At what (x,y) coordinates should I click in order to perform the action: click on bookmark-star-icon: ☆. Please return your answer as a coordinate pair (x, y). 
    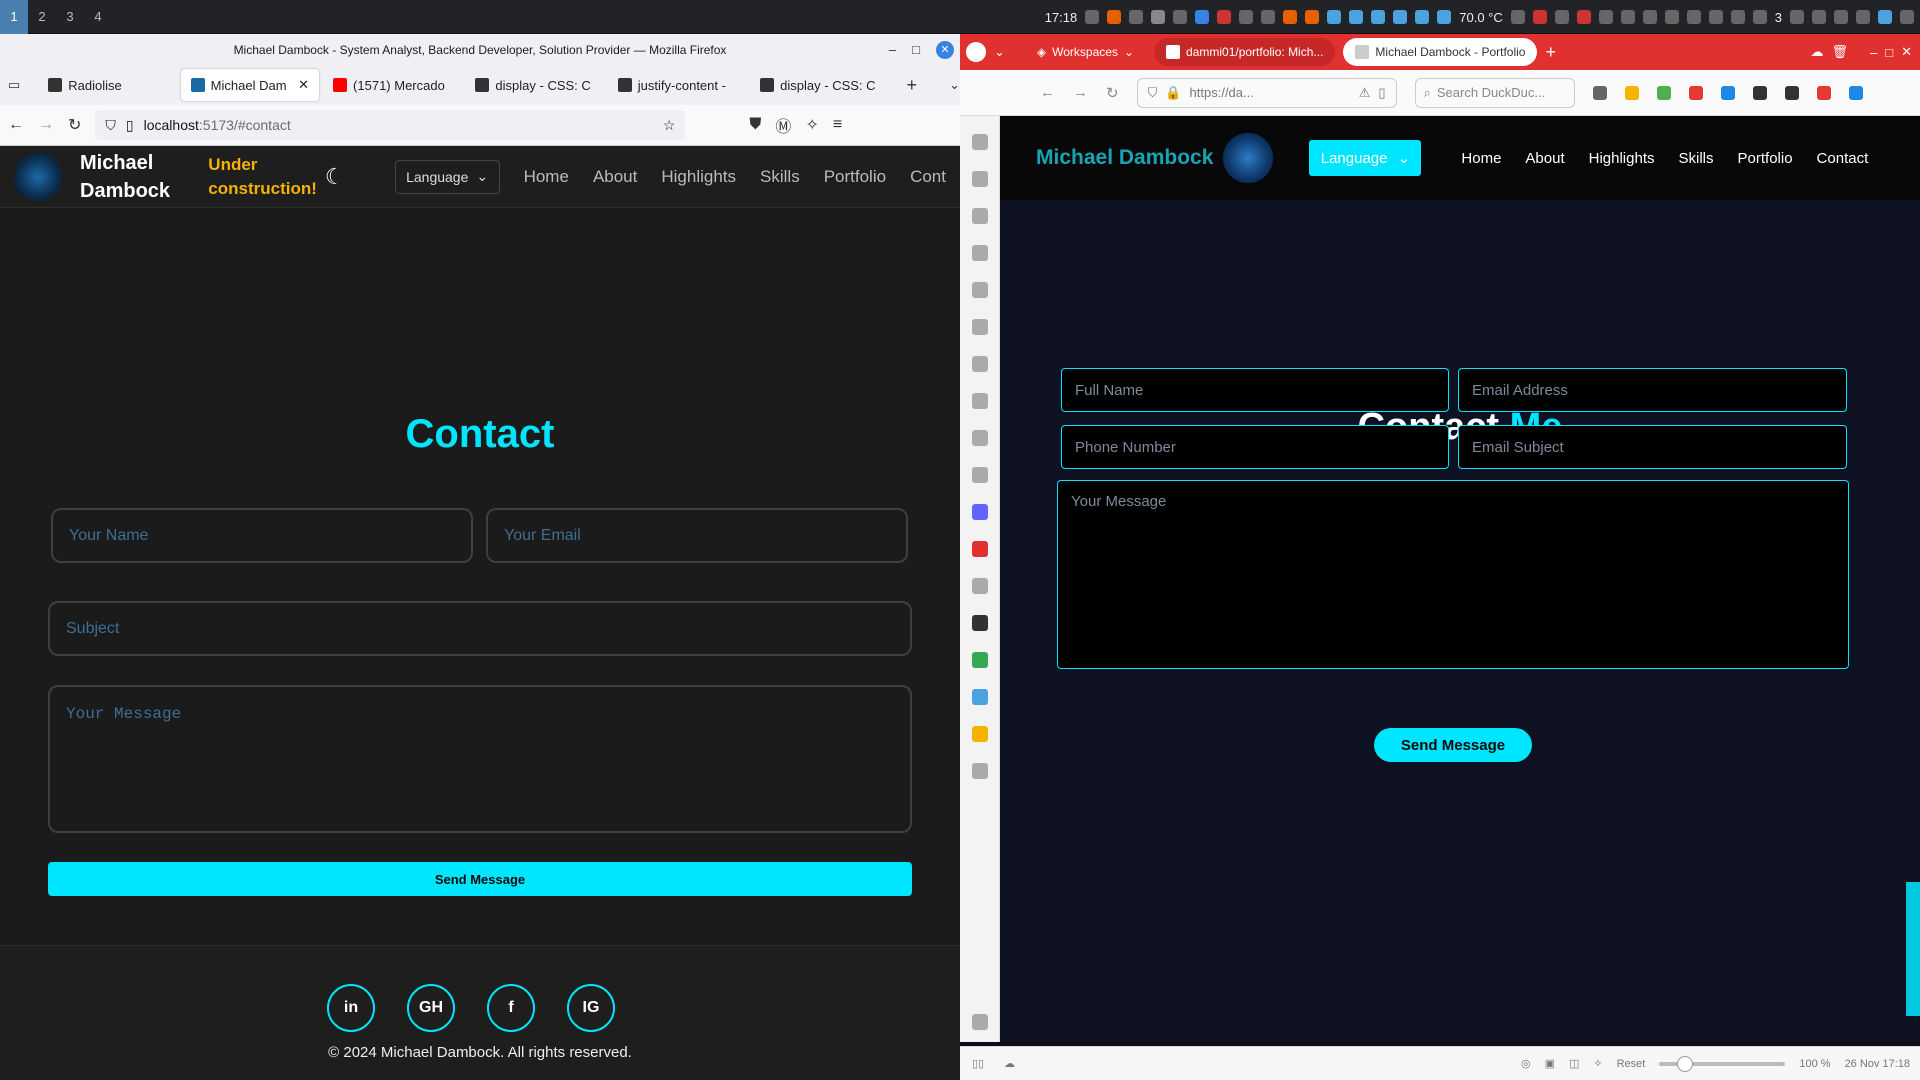
    Looking at the image, I should click on (669, 125).